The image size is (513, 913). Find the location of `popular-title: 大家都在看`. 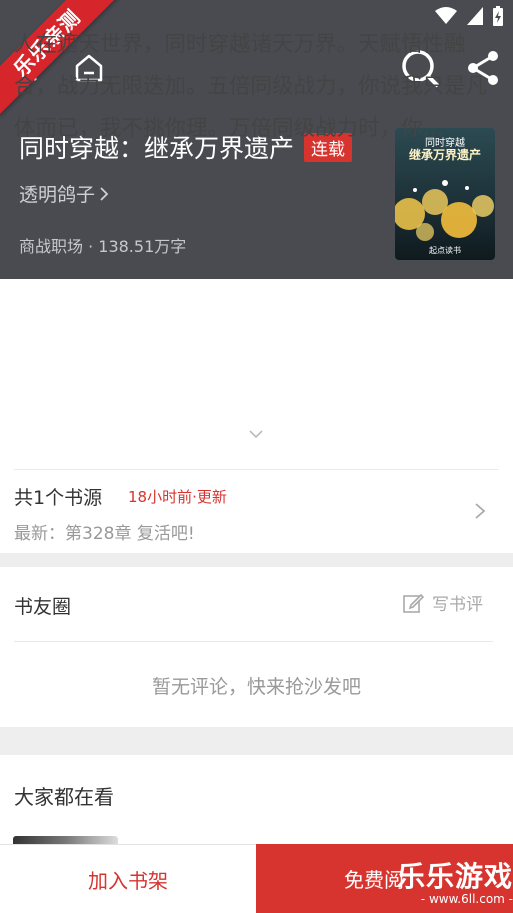

popular-title: 大家都在看 is located at coordinates (64, 797).